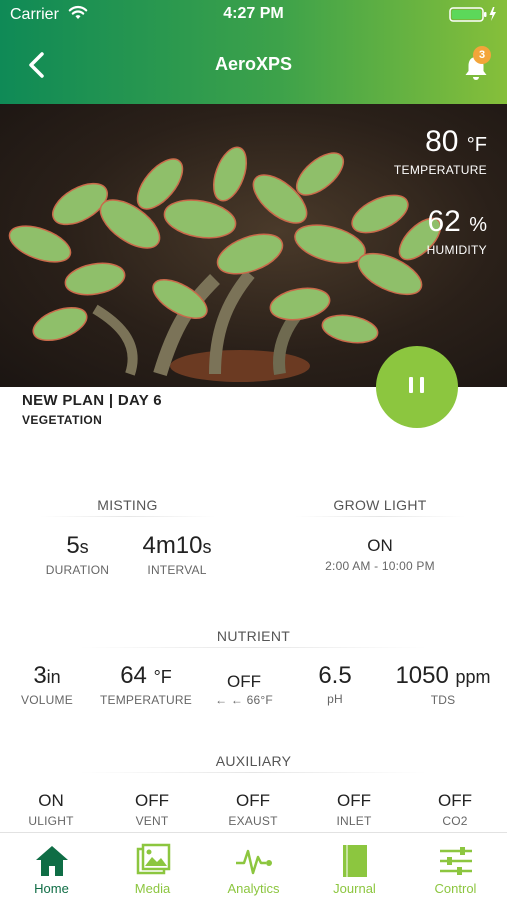 The image size is (507, 900). Describe the element at coordinates (456, 250) in the screenshot. I see `air-humidity-label: HUMIDITY` at that location.